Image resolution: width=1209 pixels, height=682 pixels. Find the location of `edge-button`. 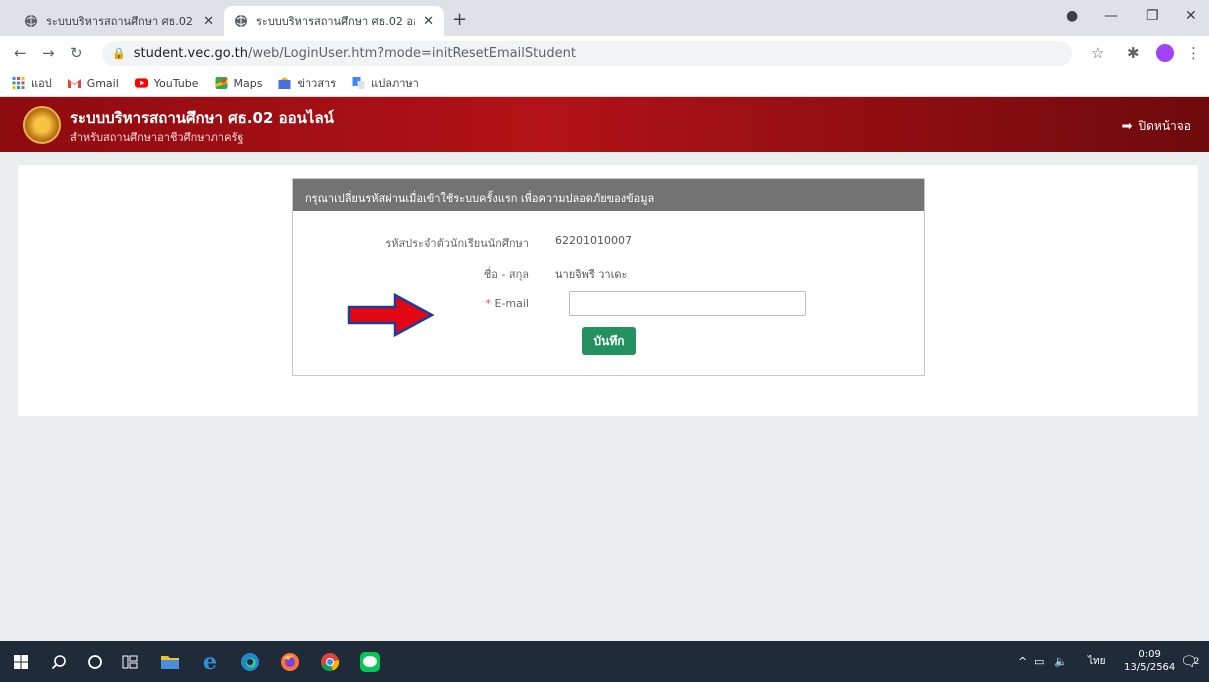

edge-button is located at coordinates (250, 661).